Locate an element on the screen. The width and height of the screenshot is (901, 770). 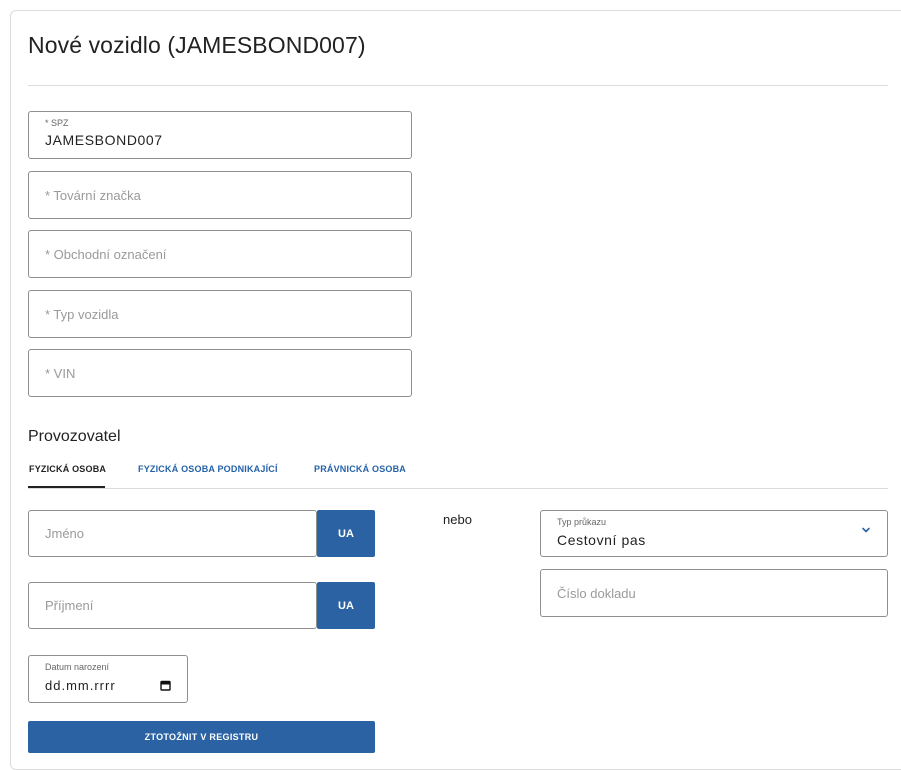
spz-label: * SPZ is located at coordinates (57, 123).